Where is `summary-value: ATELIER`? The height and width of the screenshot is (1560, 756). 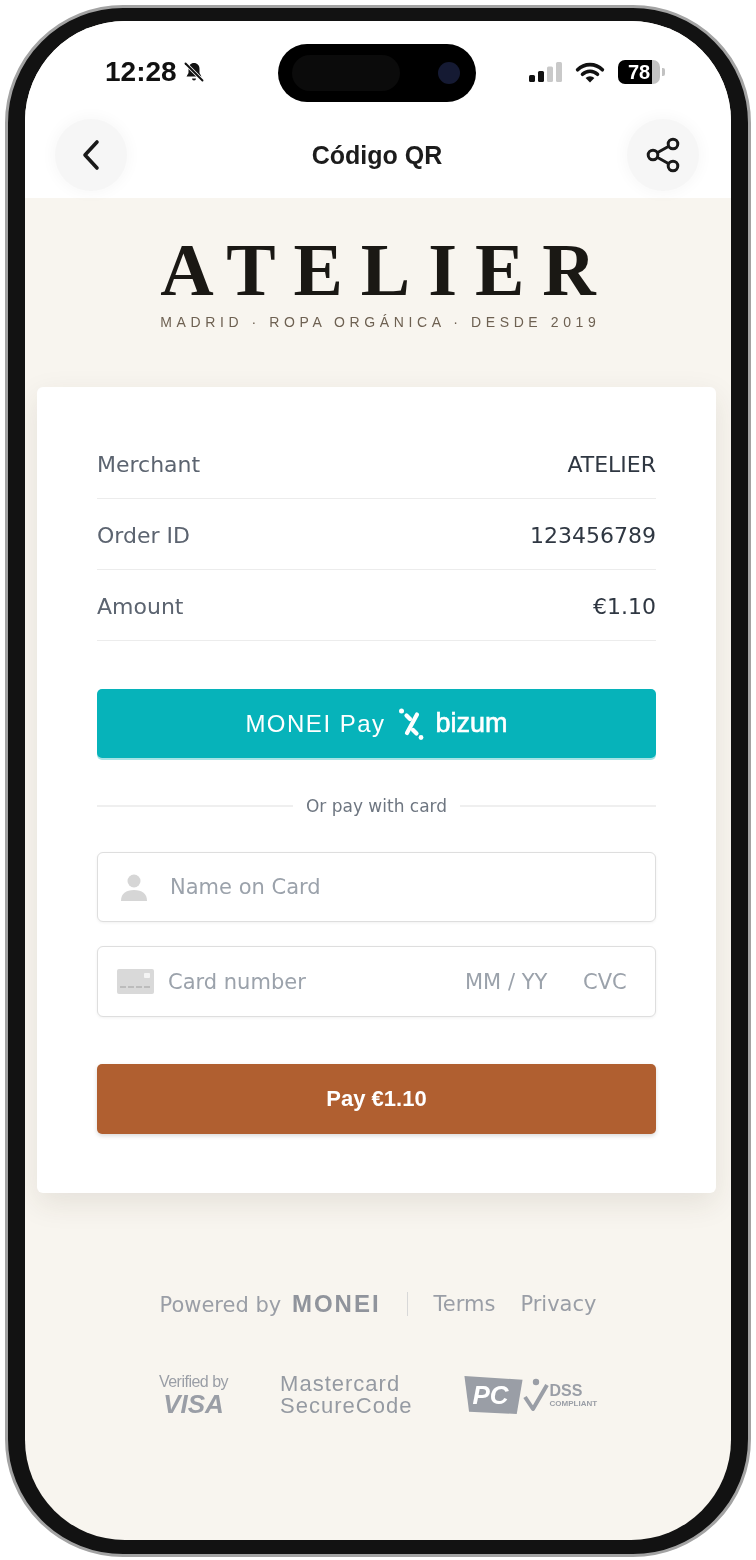
summary-value: ATELIER is located at coordinates (611, 464).